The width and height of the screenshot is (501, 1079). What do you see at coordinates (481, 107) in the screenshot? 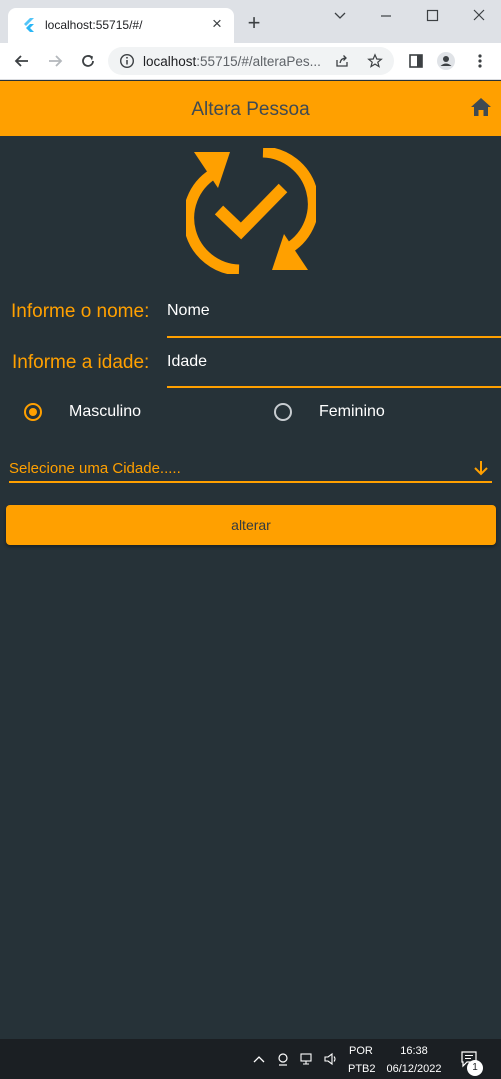
I see `home-icon` at bounding box center [481, 107].